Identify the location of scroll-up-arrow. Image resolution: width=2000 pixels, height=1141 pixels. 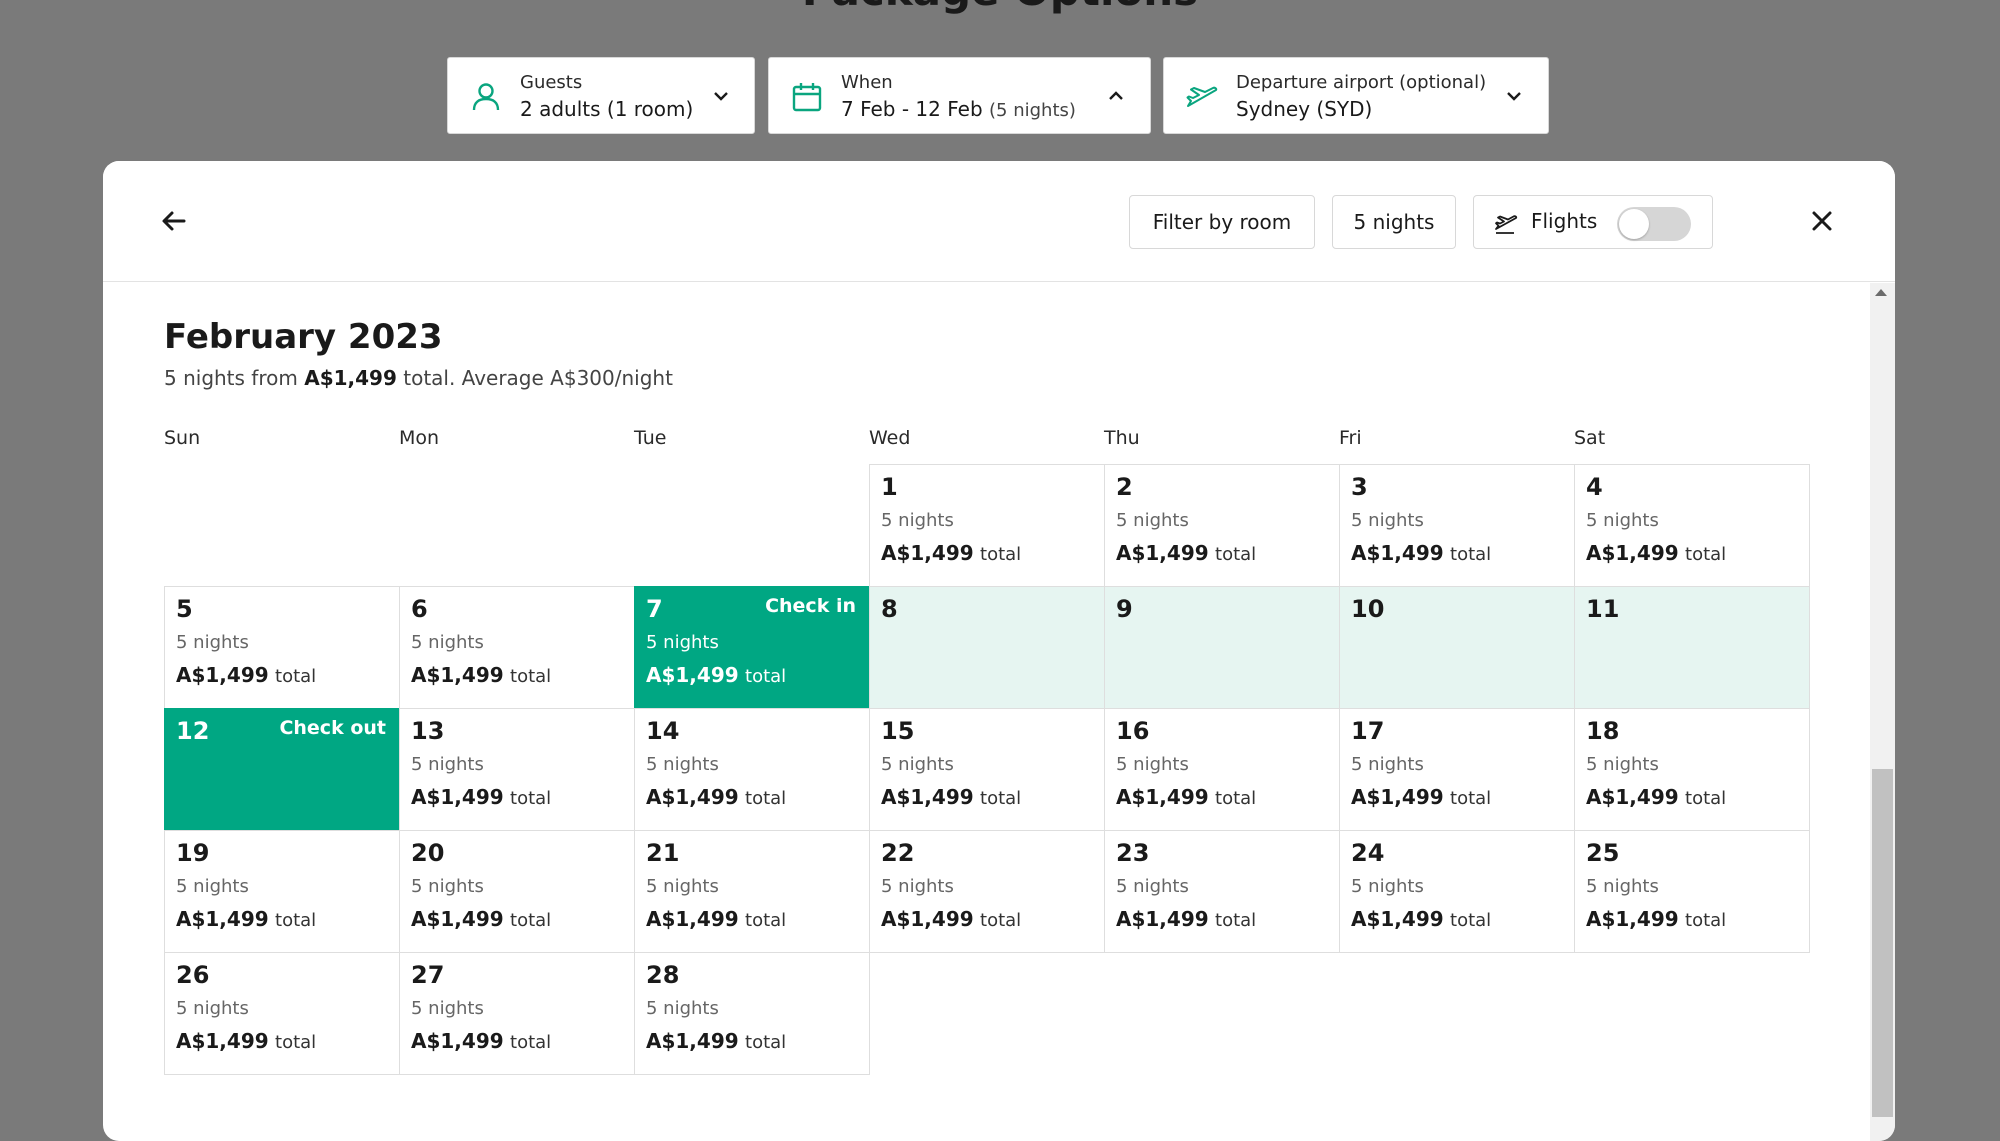
(1881, 292).